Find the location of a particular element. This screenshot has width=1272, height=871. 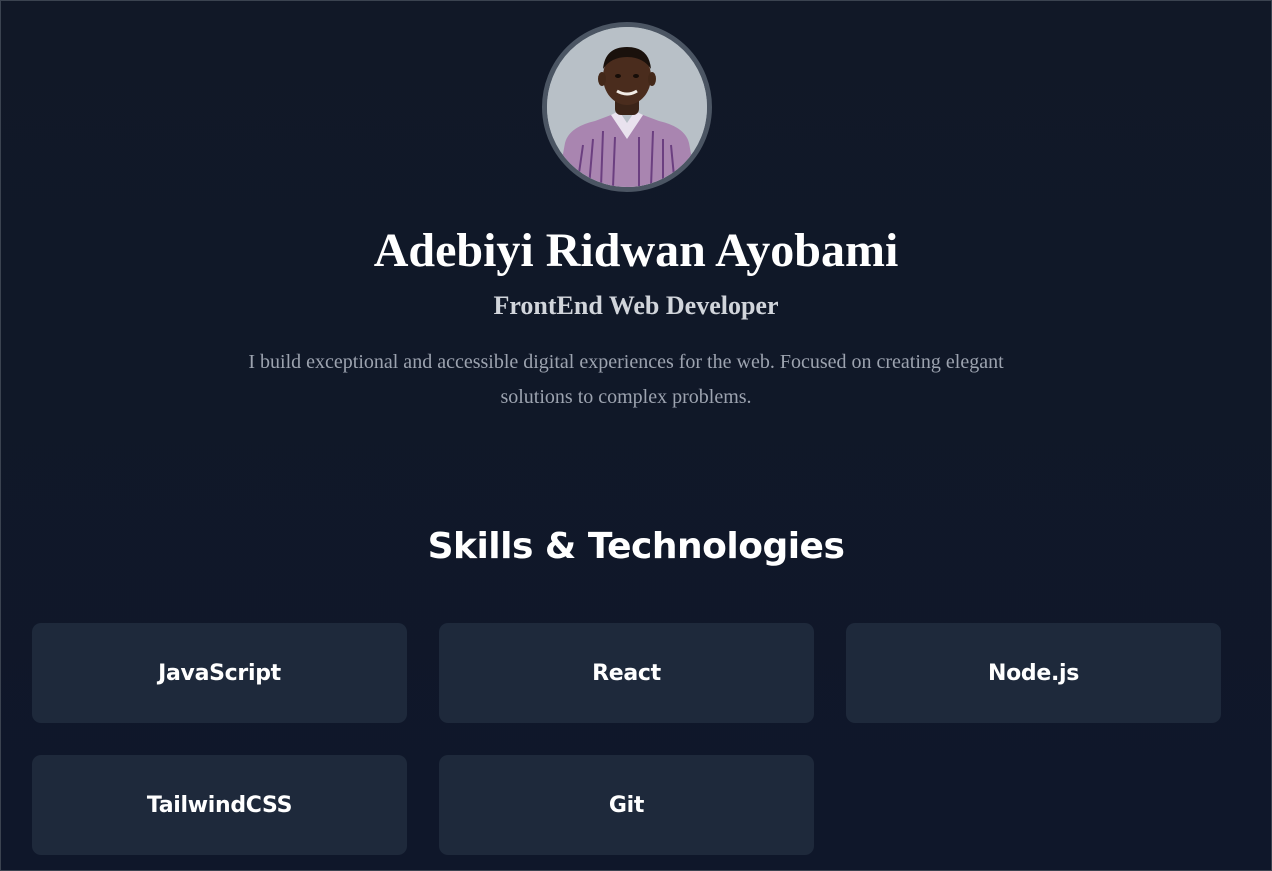

profile-name: Adebiyi Ridwan Ayobami is located at coordinates (636, 250).